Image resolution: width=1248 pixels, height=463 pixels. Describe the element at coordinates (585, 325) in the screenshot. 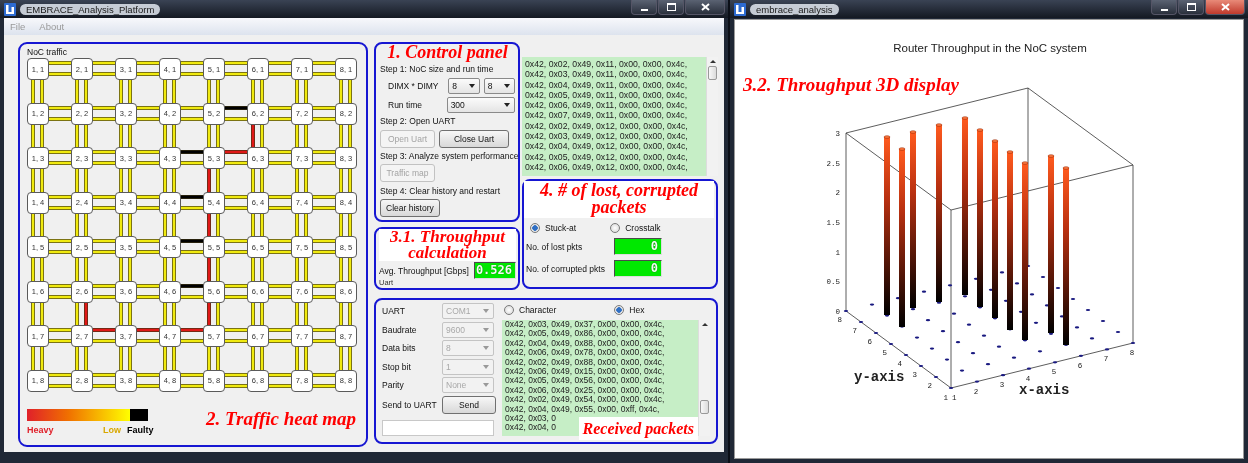

I see `log-line: 0x42, 0x03, 0x49, 0x37, 0x00, 0x00, 0x4c,` at that location.